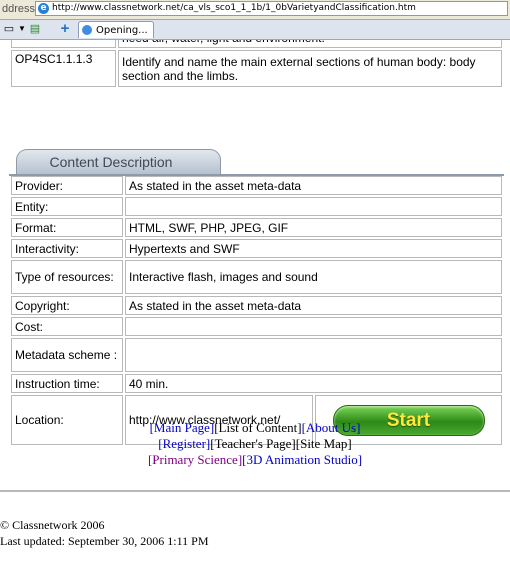 The width and height of the screenshot is (510, 570). Describe the element at coordinates (67, 248) in the screenshot. I see `row-label: Interactivity:` at that location.